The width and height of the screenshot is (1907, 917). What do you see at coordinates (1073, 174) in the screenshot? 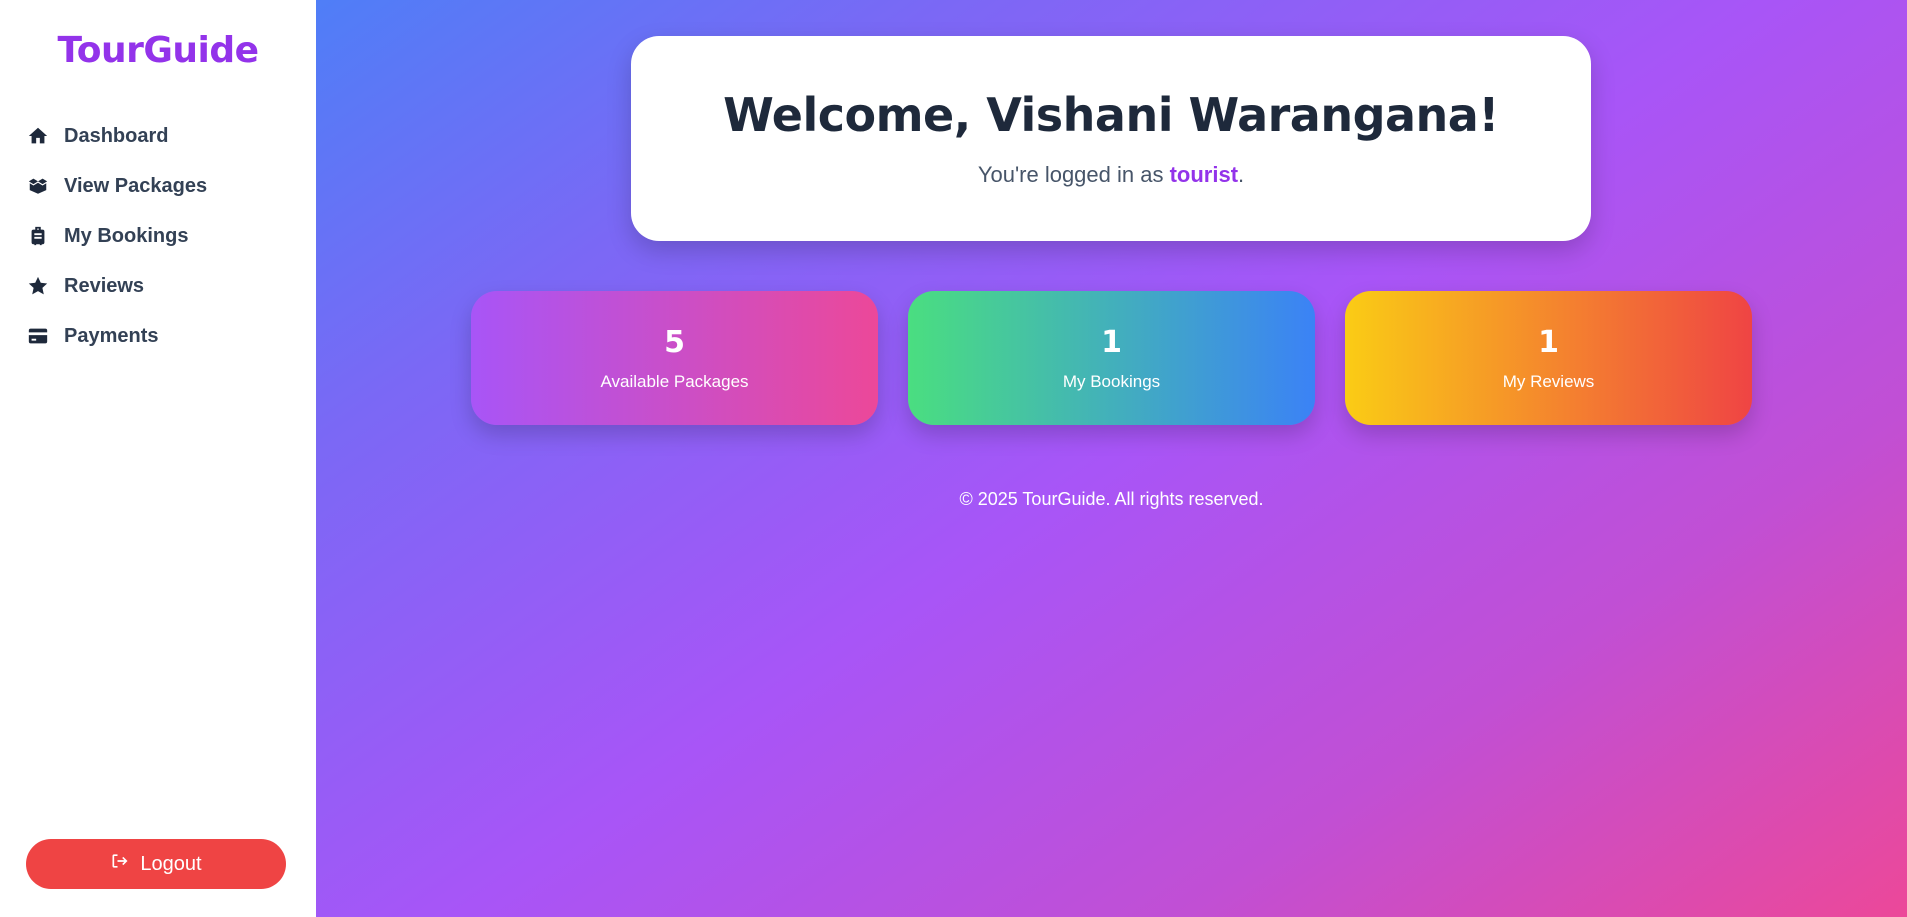
I see `subtitle-prefix: You're logged in as` at bounding box center [1073, 174].